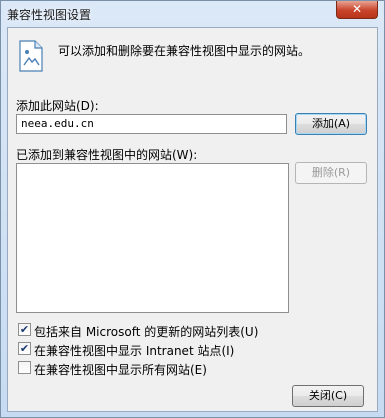 The height and width of the screenshot is (418, 385). I want to click on checkbox-include-ms-list: ✔, so click(24, 329).